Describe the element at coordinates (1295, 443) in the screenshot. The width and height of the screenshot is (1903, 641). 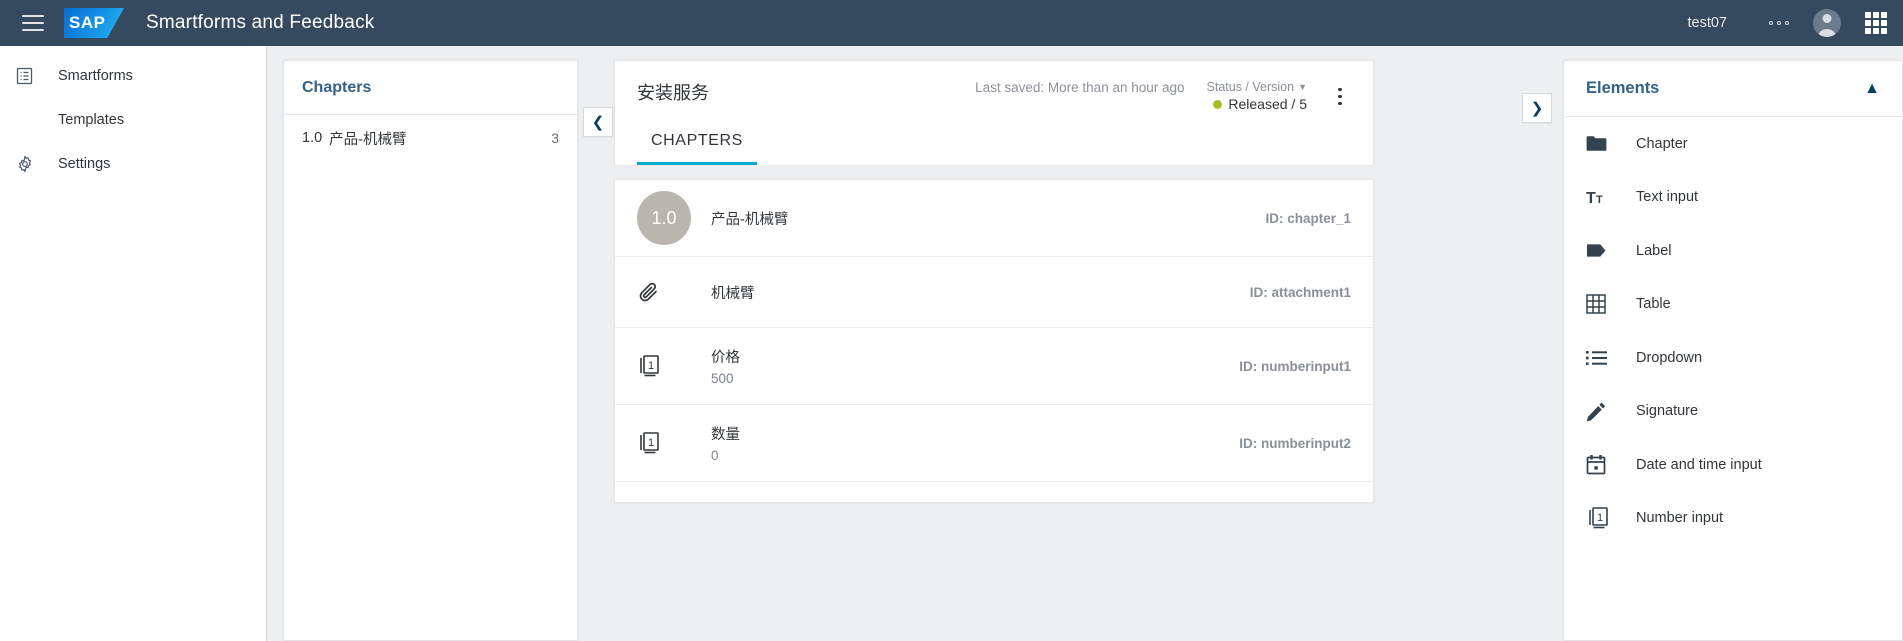
I see `editor-item-id: ID: numberinput2` at that location.